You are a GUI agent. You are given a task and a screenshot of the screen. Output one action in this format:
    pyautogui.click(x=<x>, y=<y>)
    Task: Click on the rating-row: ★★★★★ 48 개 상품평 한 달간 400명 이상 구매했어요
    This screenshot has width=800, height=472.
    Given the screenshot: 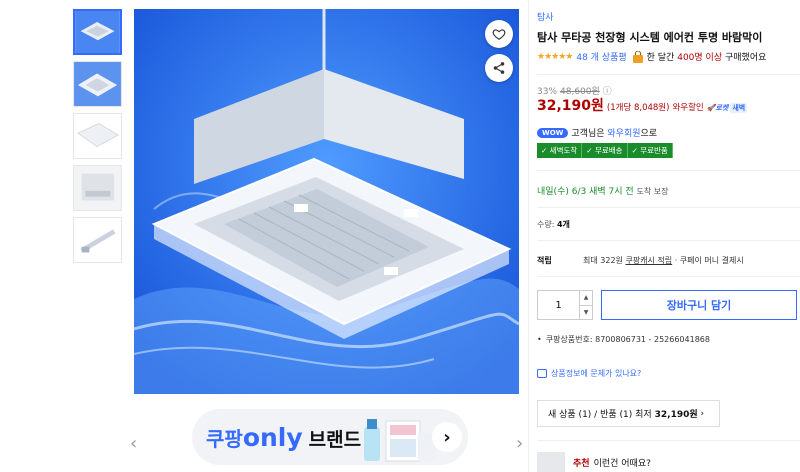 What is the action you would take?
    pyautogui.click(x=651, y=56)
    